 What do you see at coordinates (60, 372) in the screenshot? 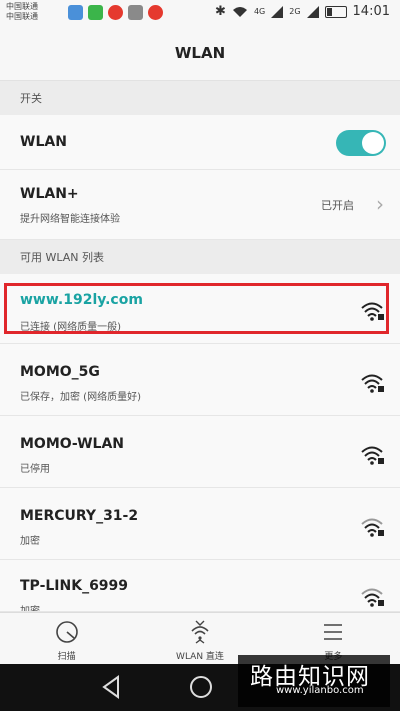
I see `network-ssid: MOMO_5G` at bounding box center [60, 372].